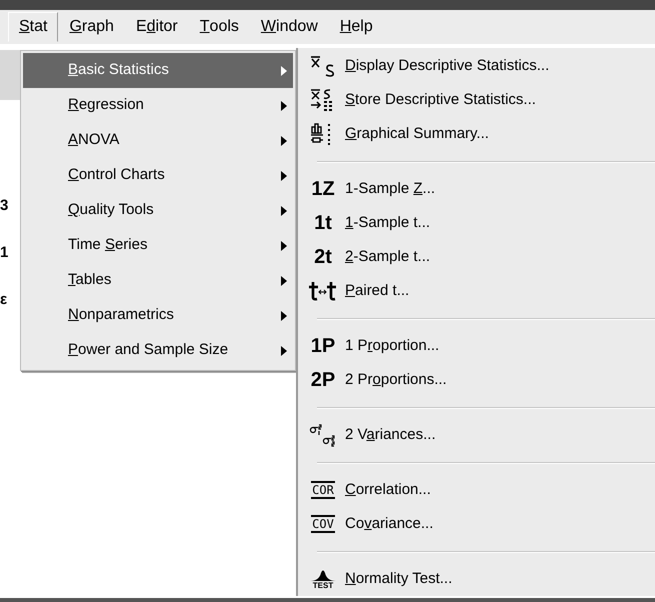 Image resolution: width=655 pixels, height=602 pixels. Describe the element at coordinates (356, 27) in the screenshot. I see `menu-item: Help` at that location.